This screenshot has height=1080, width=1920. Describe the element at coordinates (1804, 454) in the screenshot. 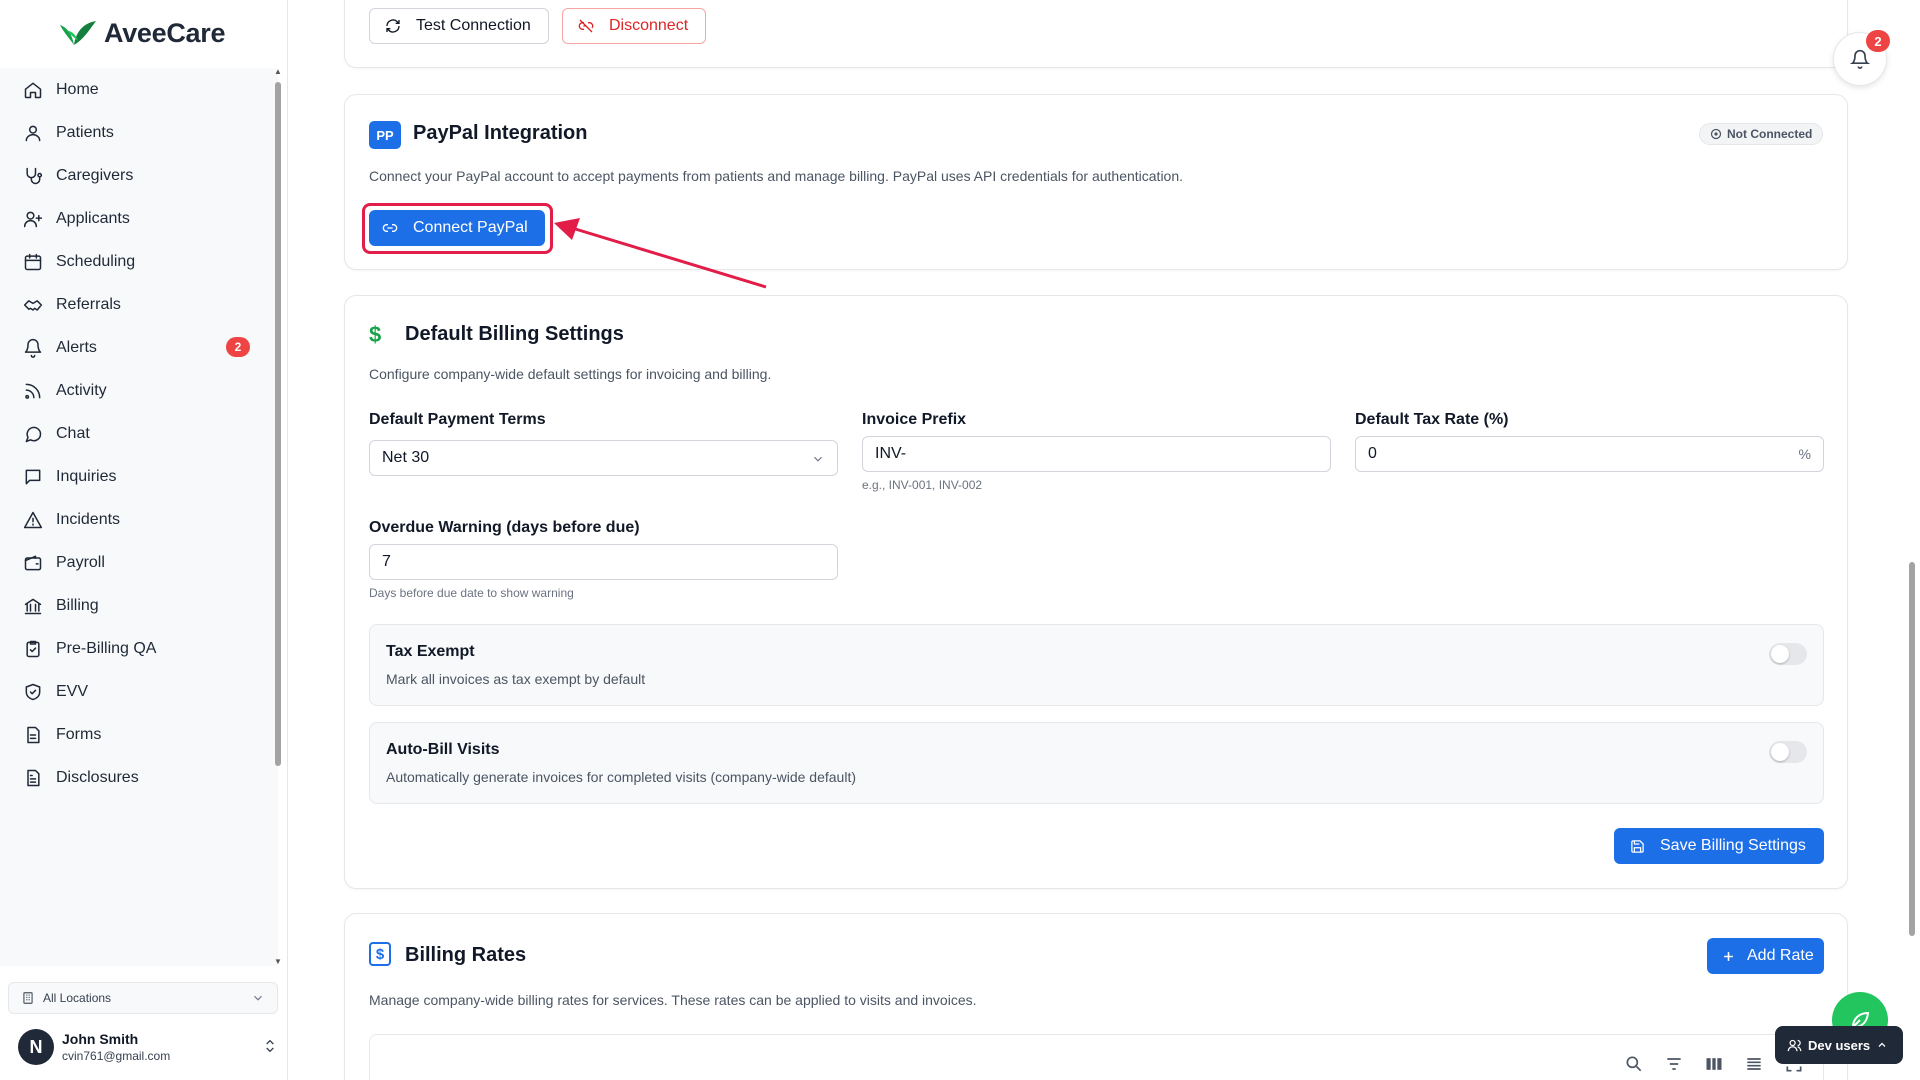

I see `percent-suffix: %` at that location.